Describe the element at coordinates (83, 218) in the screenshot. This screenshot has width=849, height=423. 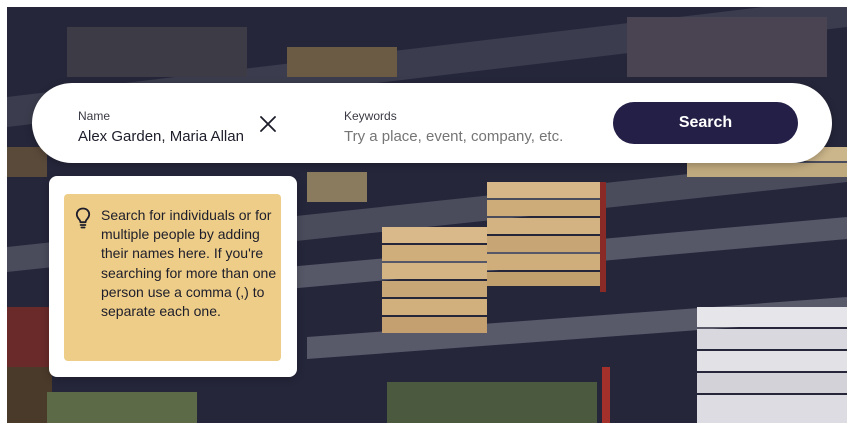
I see `lightbulb-icon` at that location.